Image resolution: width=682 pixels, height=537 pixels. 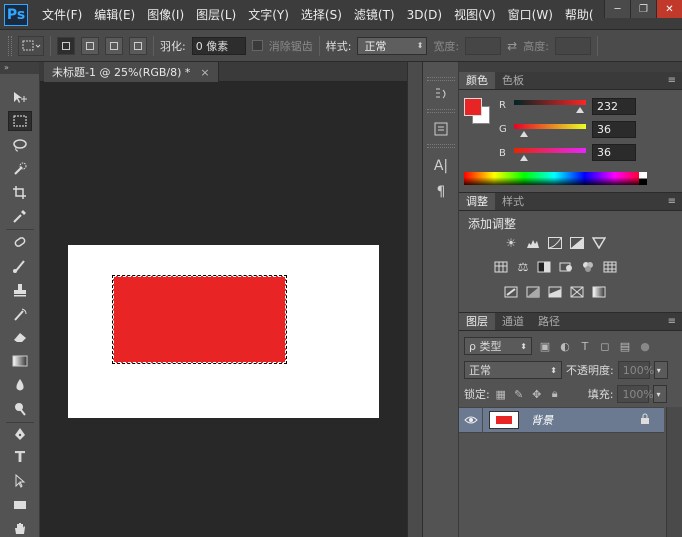 I want to click on new-selection-button, so click(x=66, y=45).